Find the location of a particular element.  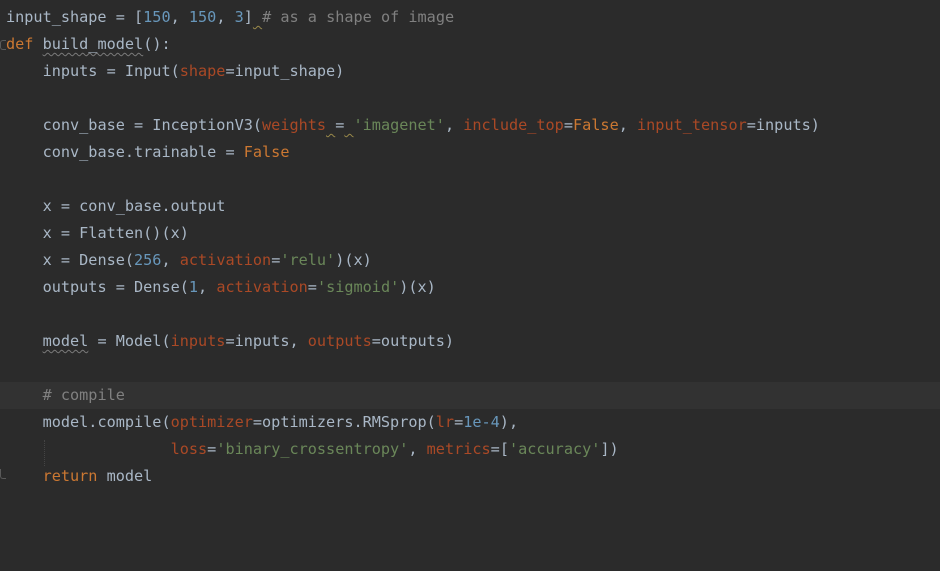

string-literal: 'imagenet' is located at coordinates (399, 125).